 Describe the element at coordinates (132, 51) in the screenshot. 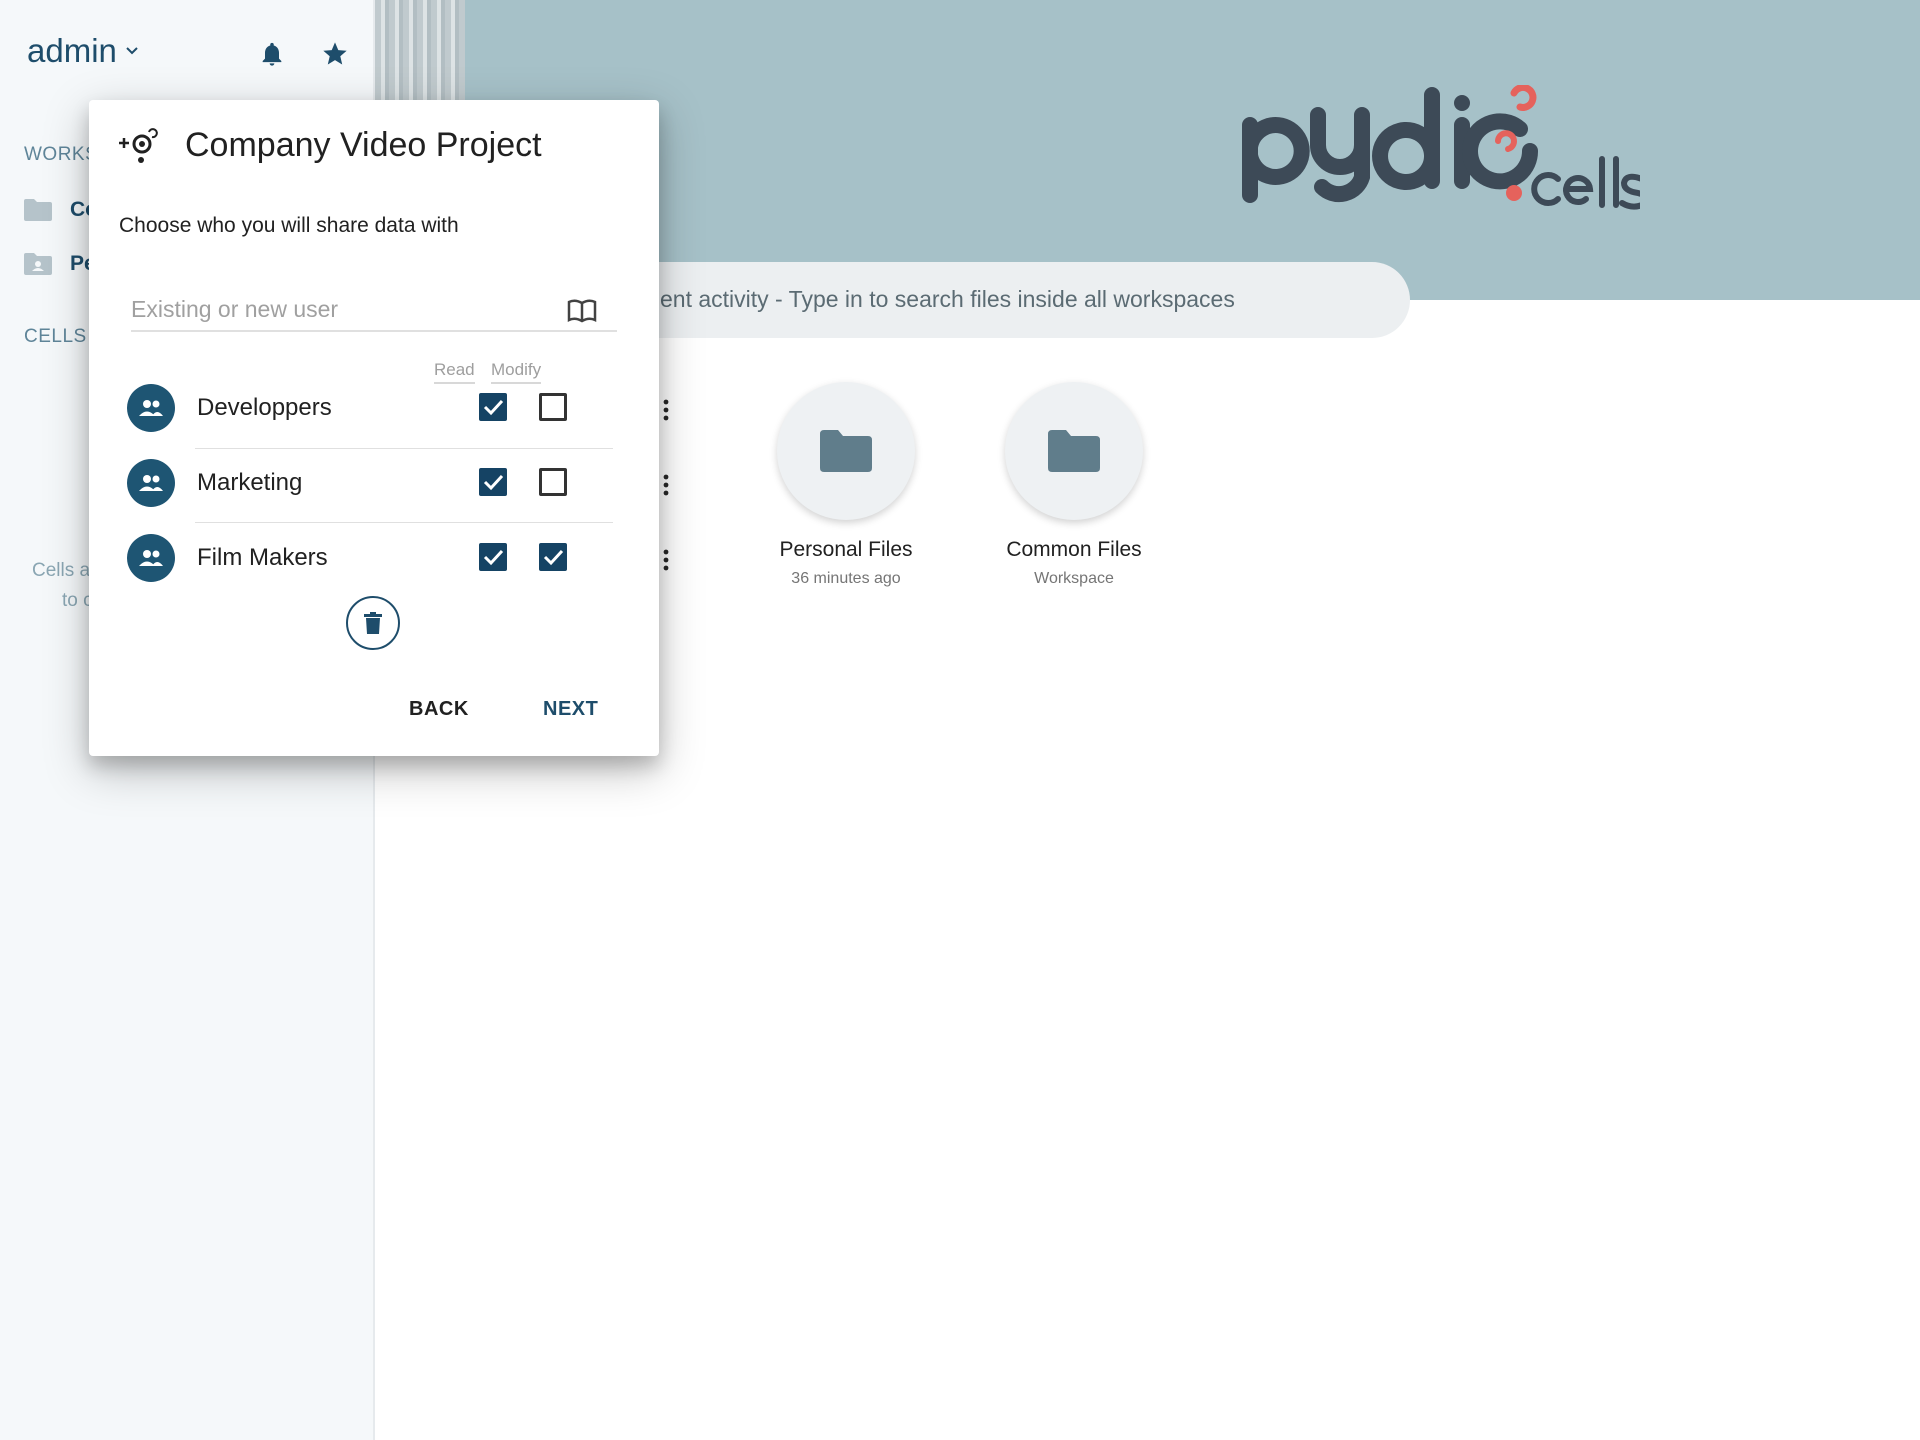

I see `chevron-down-icon` at that location.